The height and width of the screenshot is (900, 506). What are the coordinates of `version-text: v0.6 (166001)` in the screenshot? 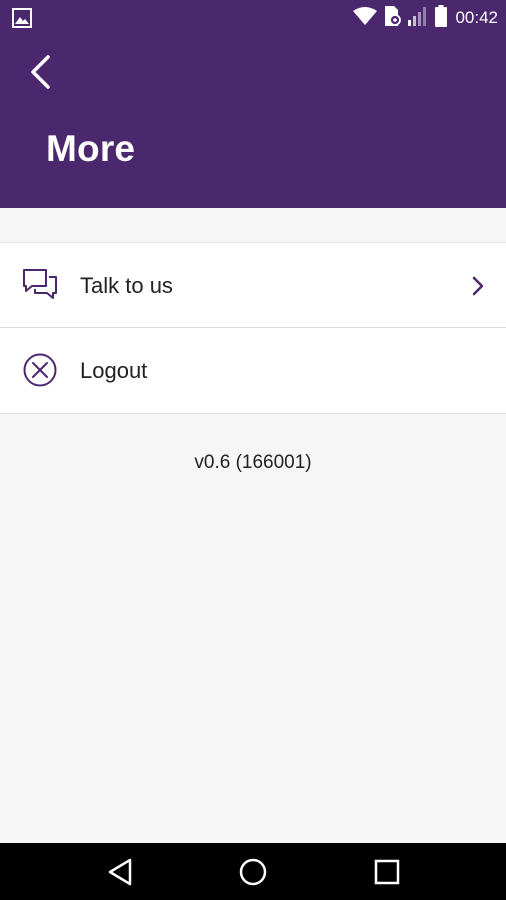 It's located at (253, 462).